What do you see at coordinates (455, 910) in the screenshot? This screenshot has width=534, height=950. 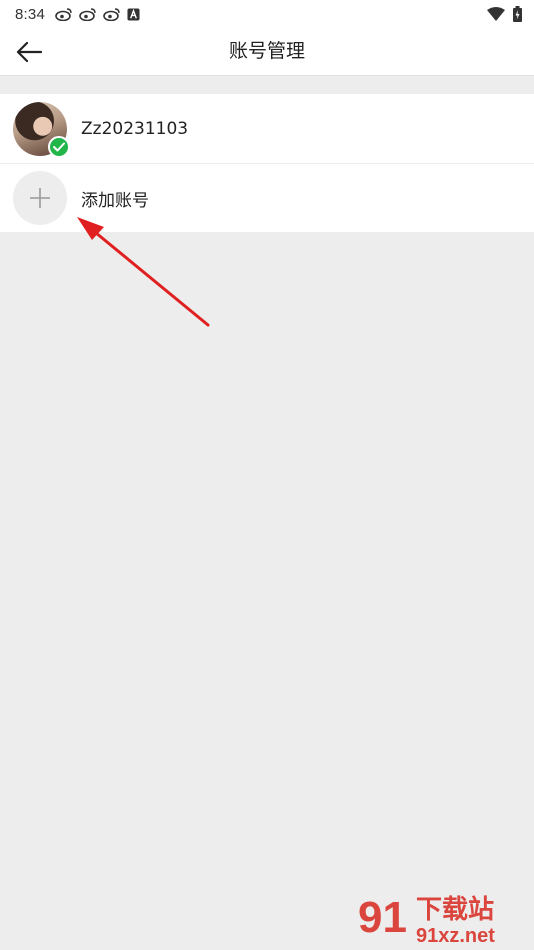 I see `svg-text: 下载站` at bounding box center [455, 910].